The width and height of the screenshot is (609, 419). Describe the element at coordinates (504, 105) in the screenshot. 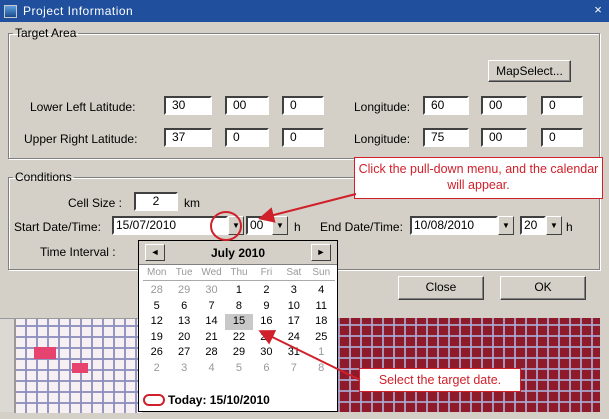

I see `lower-left-lon-min-input: 00` at that location.